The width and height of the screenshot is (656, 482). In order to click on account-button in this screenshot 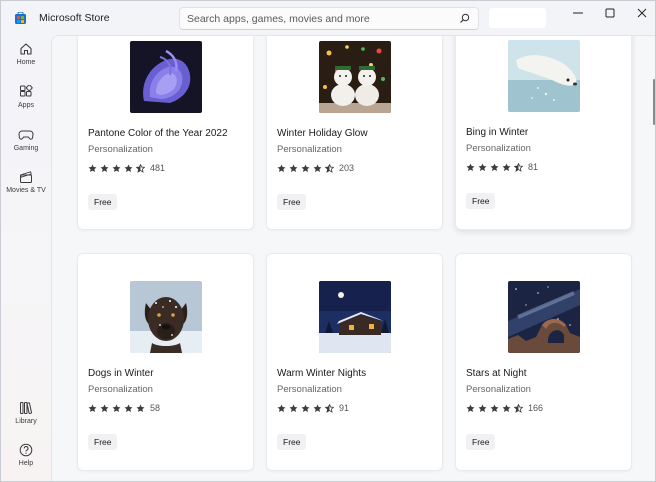, I will do `click(517, 18)`.